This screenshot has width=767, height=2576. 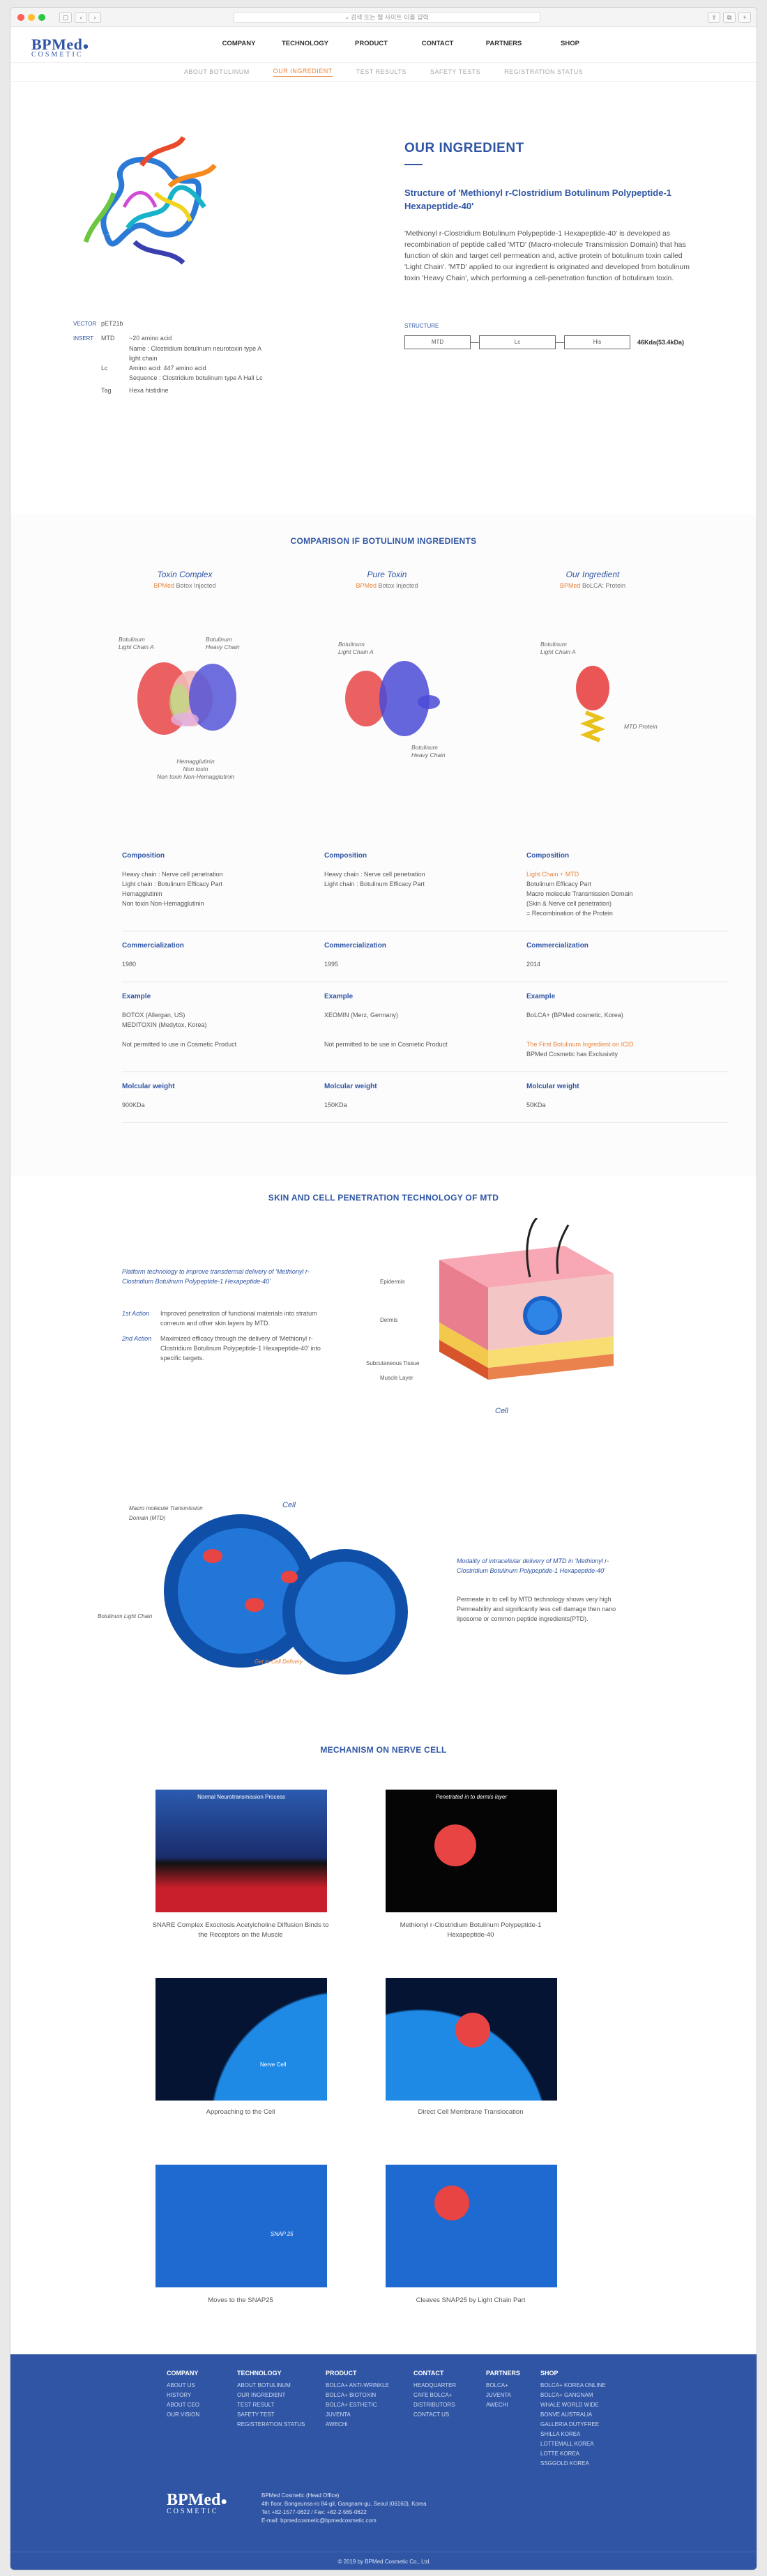 What do you see at coordinates (381, 71) in the screenshot?
I see `subnav-test-results: TEST RESULTS` at bounding box center [381, 71].